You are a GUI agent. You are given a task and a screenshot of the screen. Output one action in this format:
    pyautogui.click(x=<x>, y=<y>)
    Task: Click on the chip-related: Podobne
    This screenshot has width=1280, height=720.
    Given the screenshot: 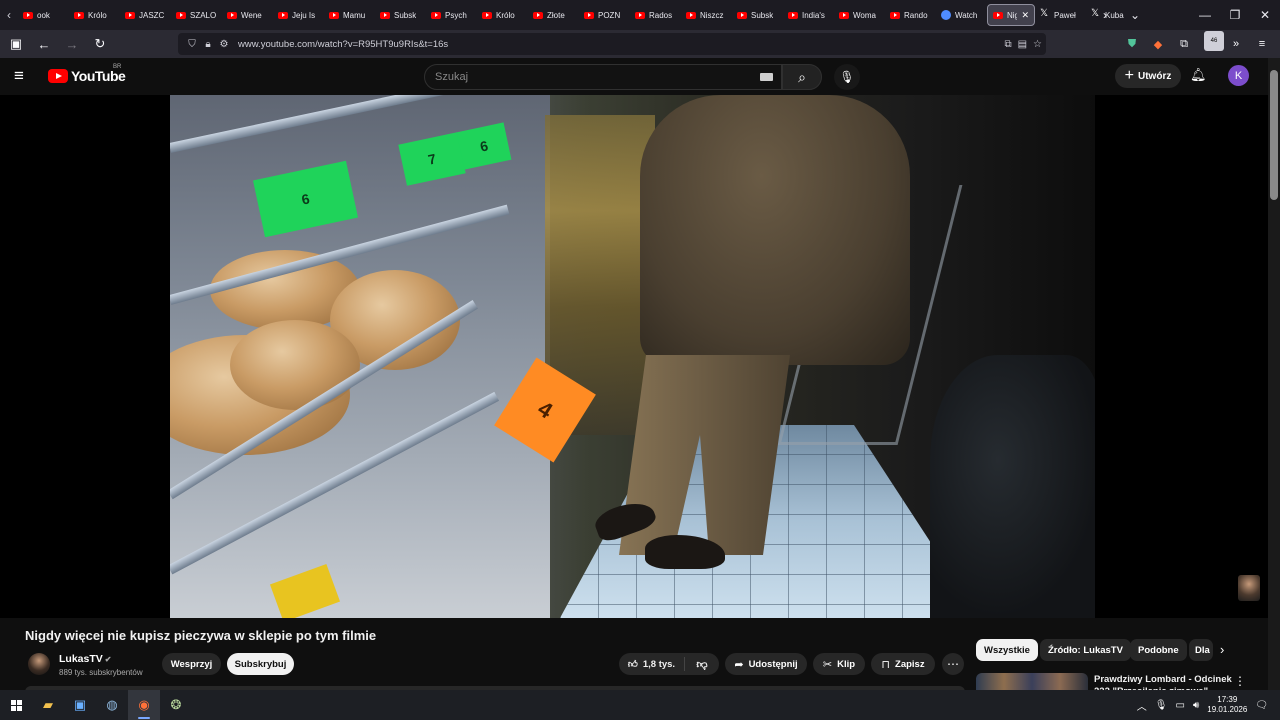 What is the action you would take?
    pyautogui.click(x=1158, y=650)
    